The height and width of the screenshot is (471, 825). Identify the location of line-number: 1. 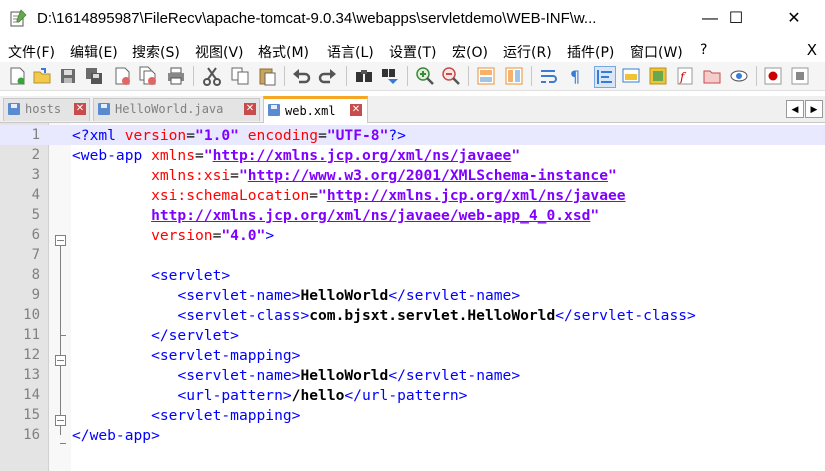
(35, 135).